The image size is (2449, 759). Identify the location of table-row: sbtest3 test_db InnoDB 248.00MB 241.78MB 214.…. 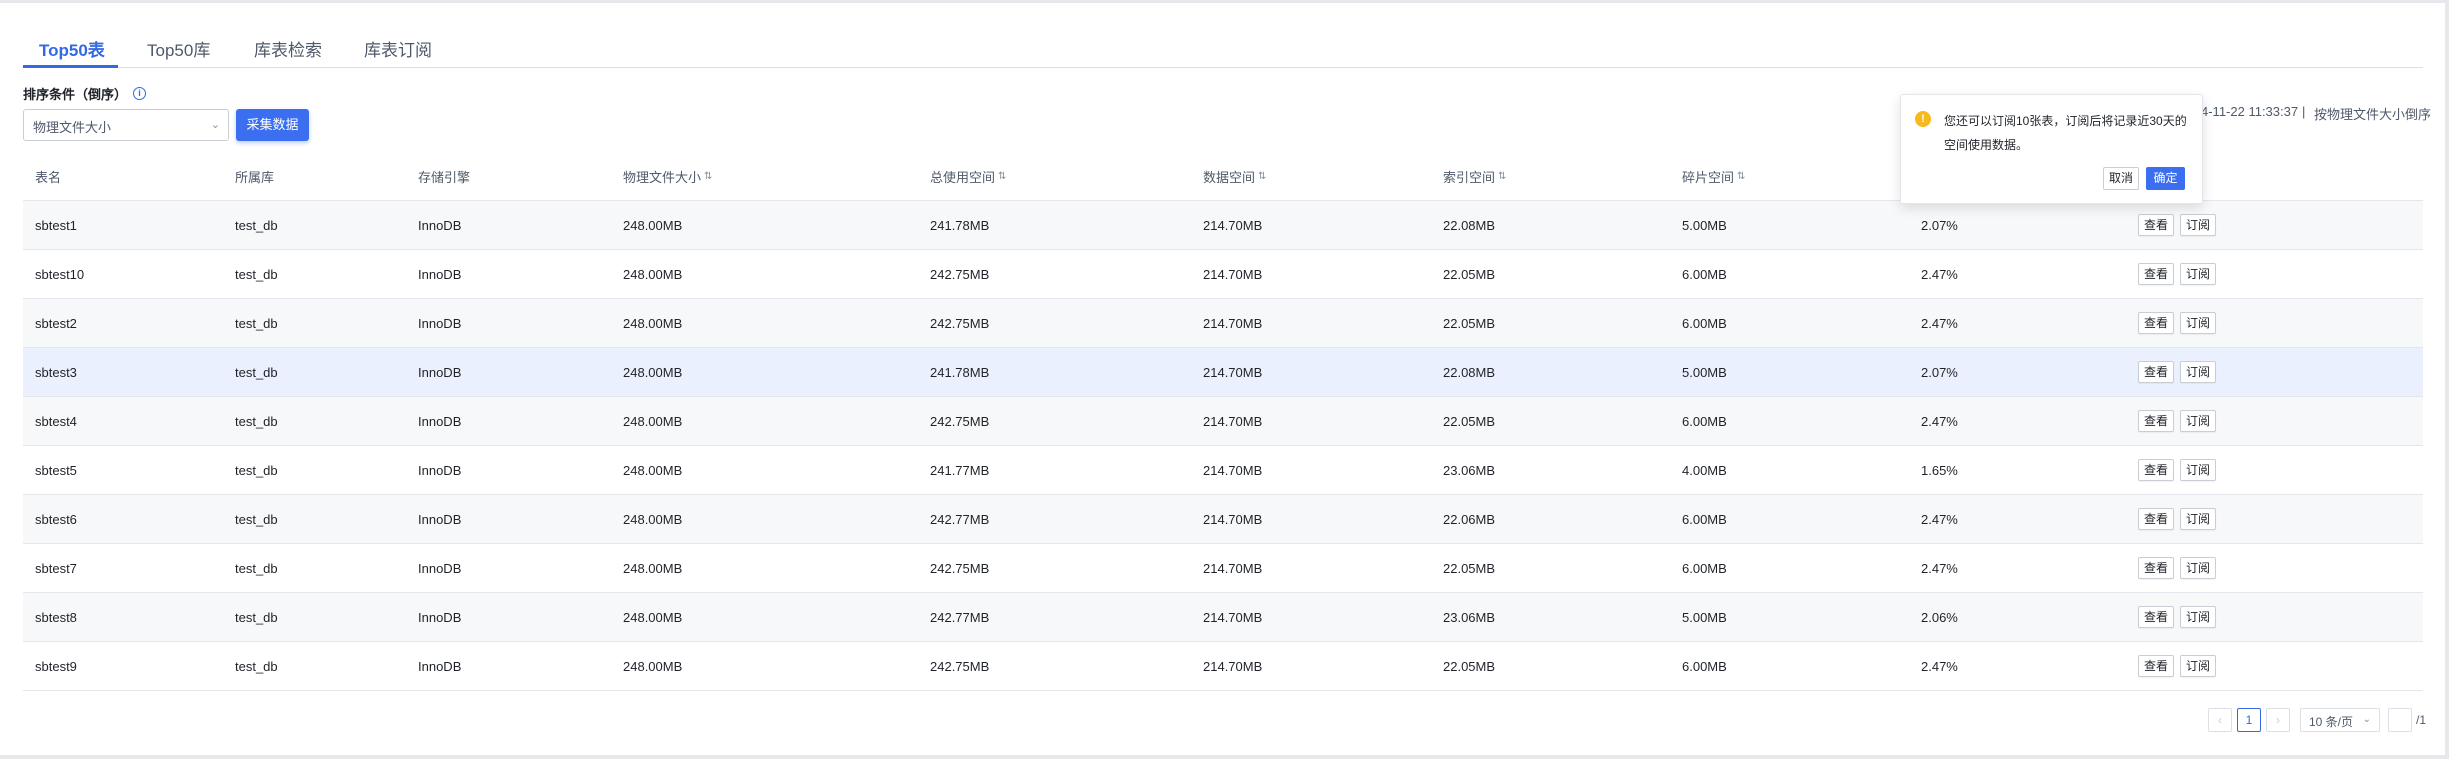
(1223, 372).